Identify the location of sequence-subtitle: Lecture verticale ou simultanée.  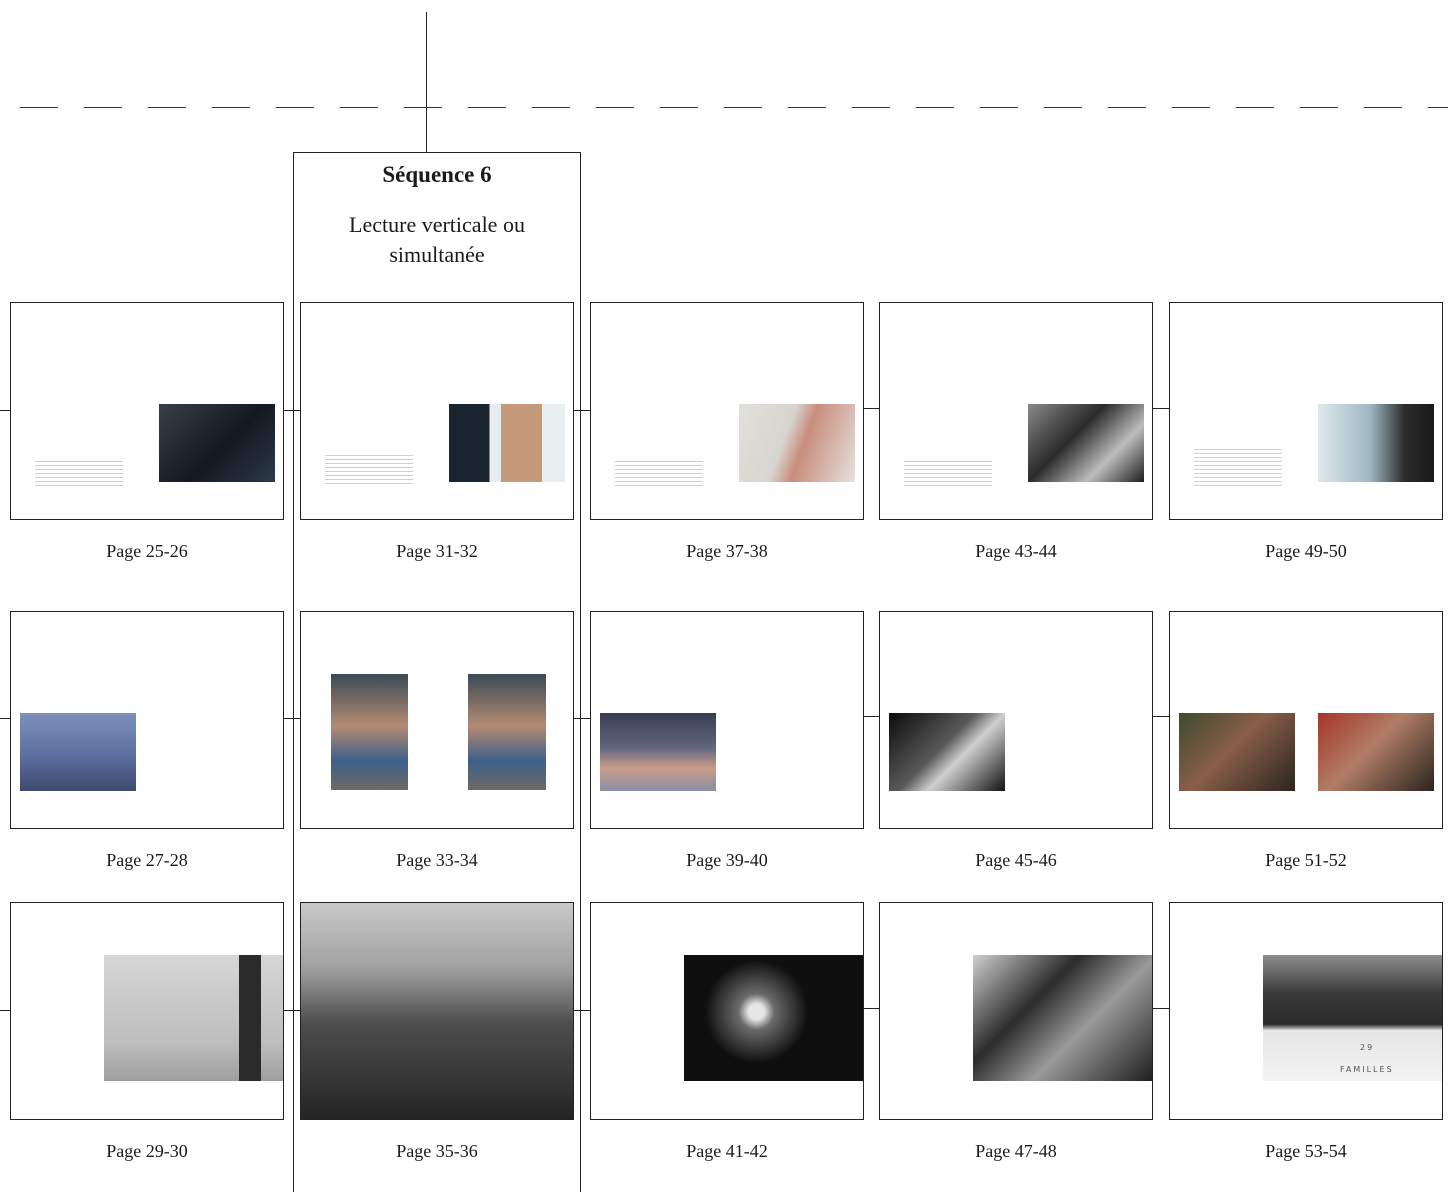
(437, 240).